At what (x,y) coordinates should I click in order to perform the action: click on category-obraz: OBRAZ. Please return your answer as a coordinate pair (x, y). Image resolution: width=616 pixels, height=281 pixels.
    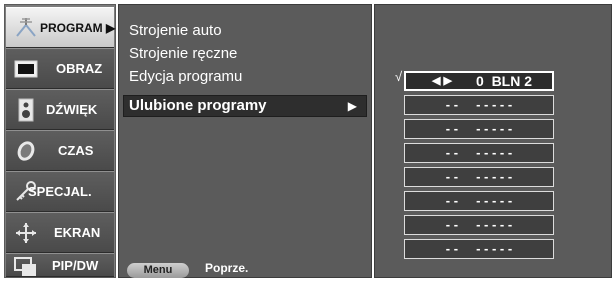
    Looking at the image, I should click on (60, 68).